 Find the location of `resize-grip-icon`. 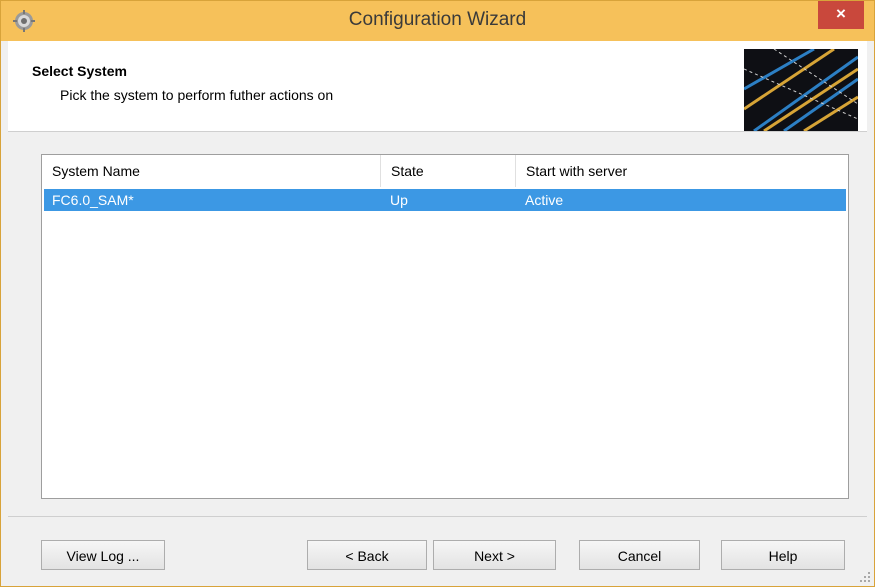

resize-grip-icon is located at coordinates (865, 577).